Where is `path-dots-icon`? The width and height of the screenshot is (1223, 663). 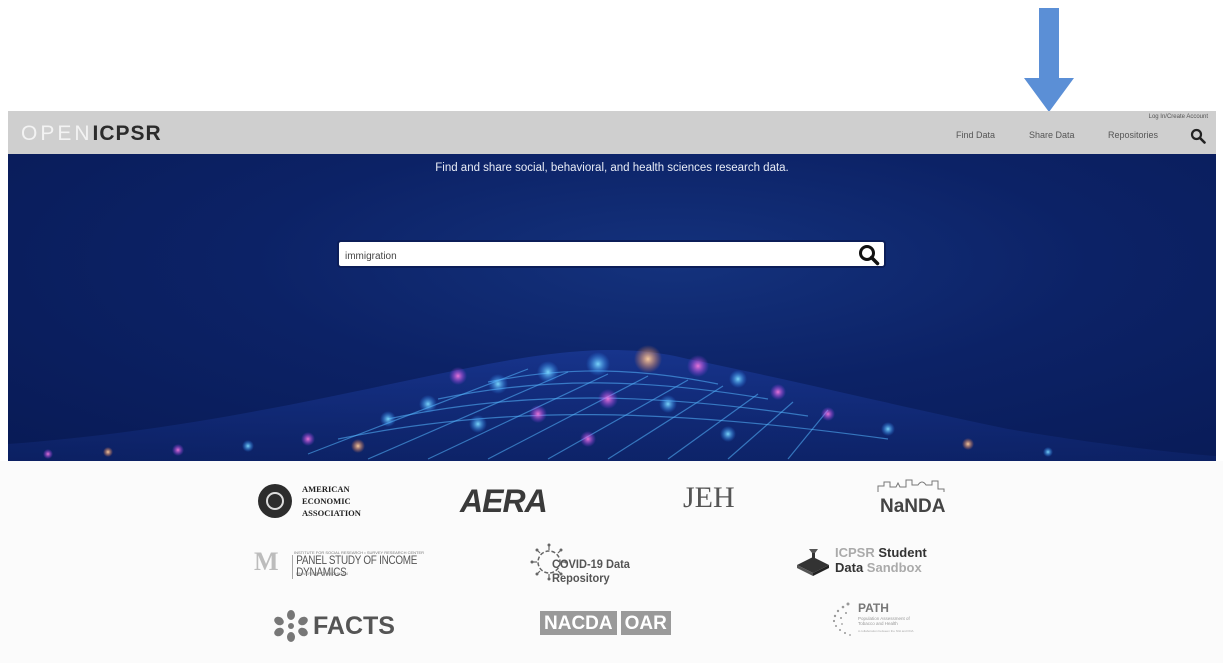 path-dots-icon is located at coordinates (841, 619).